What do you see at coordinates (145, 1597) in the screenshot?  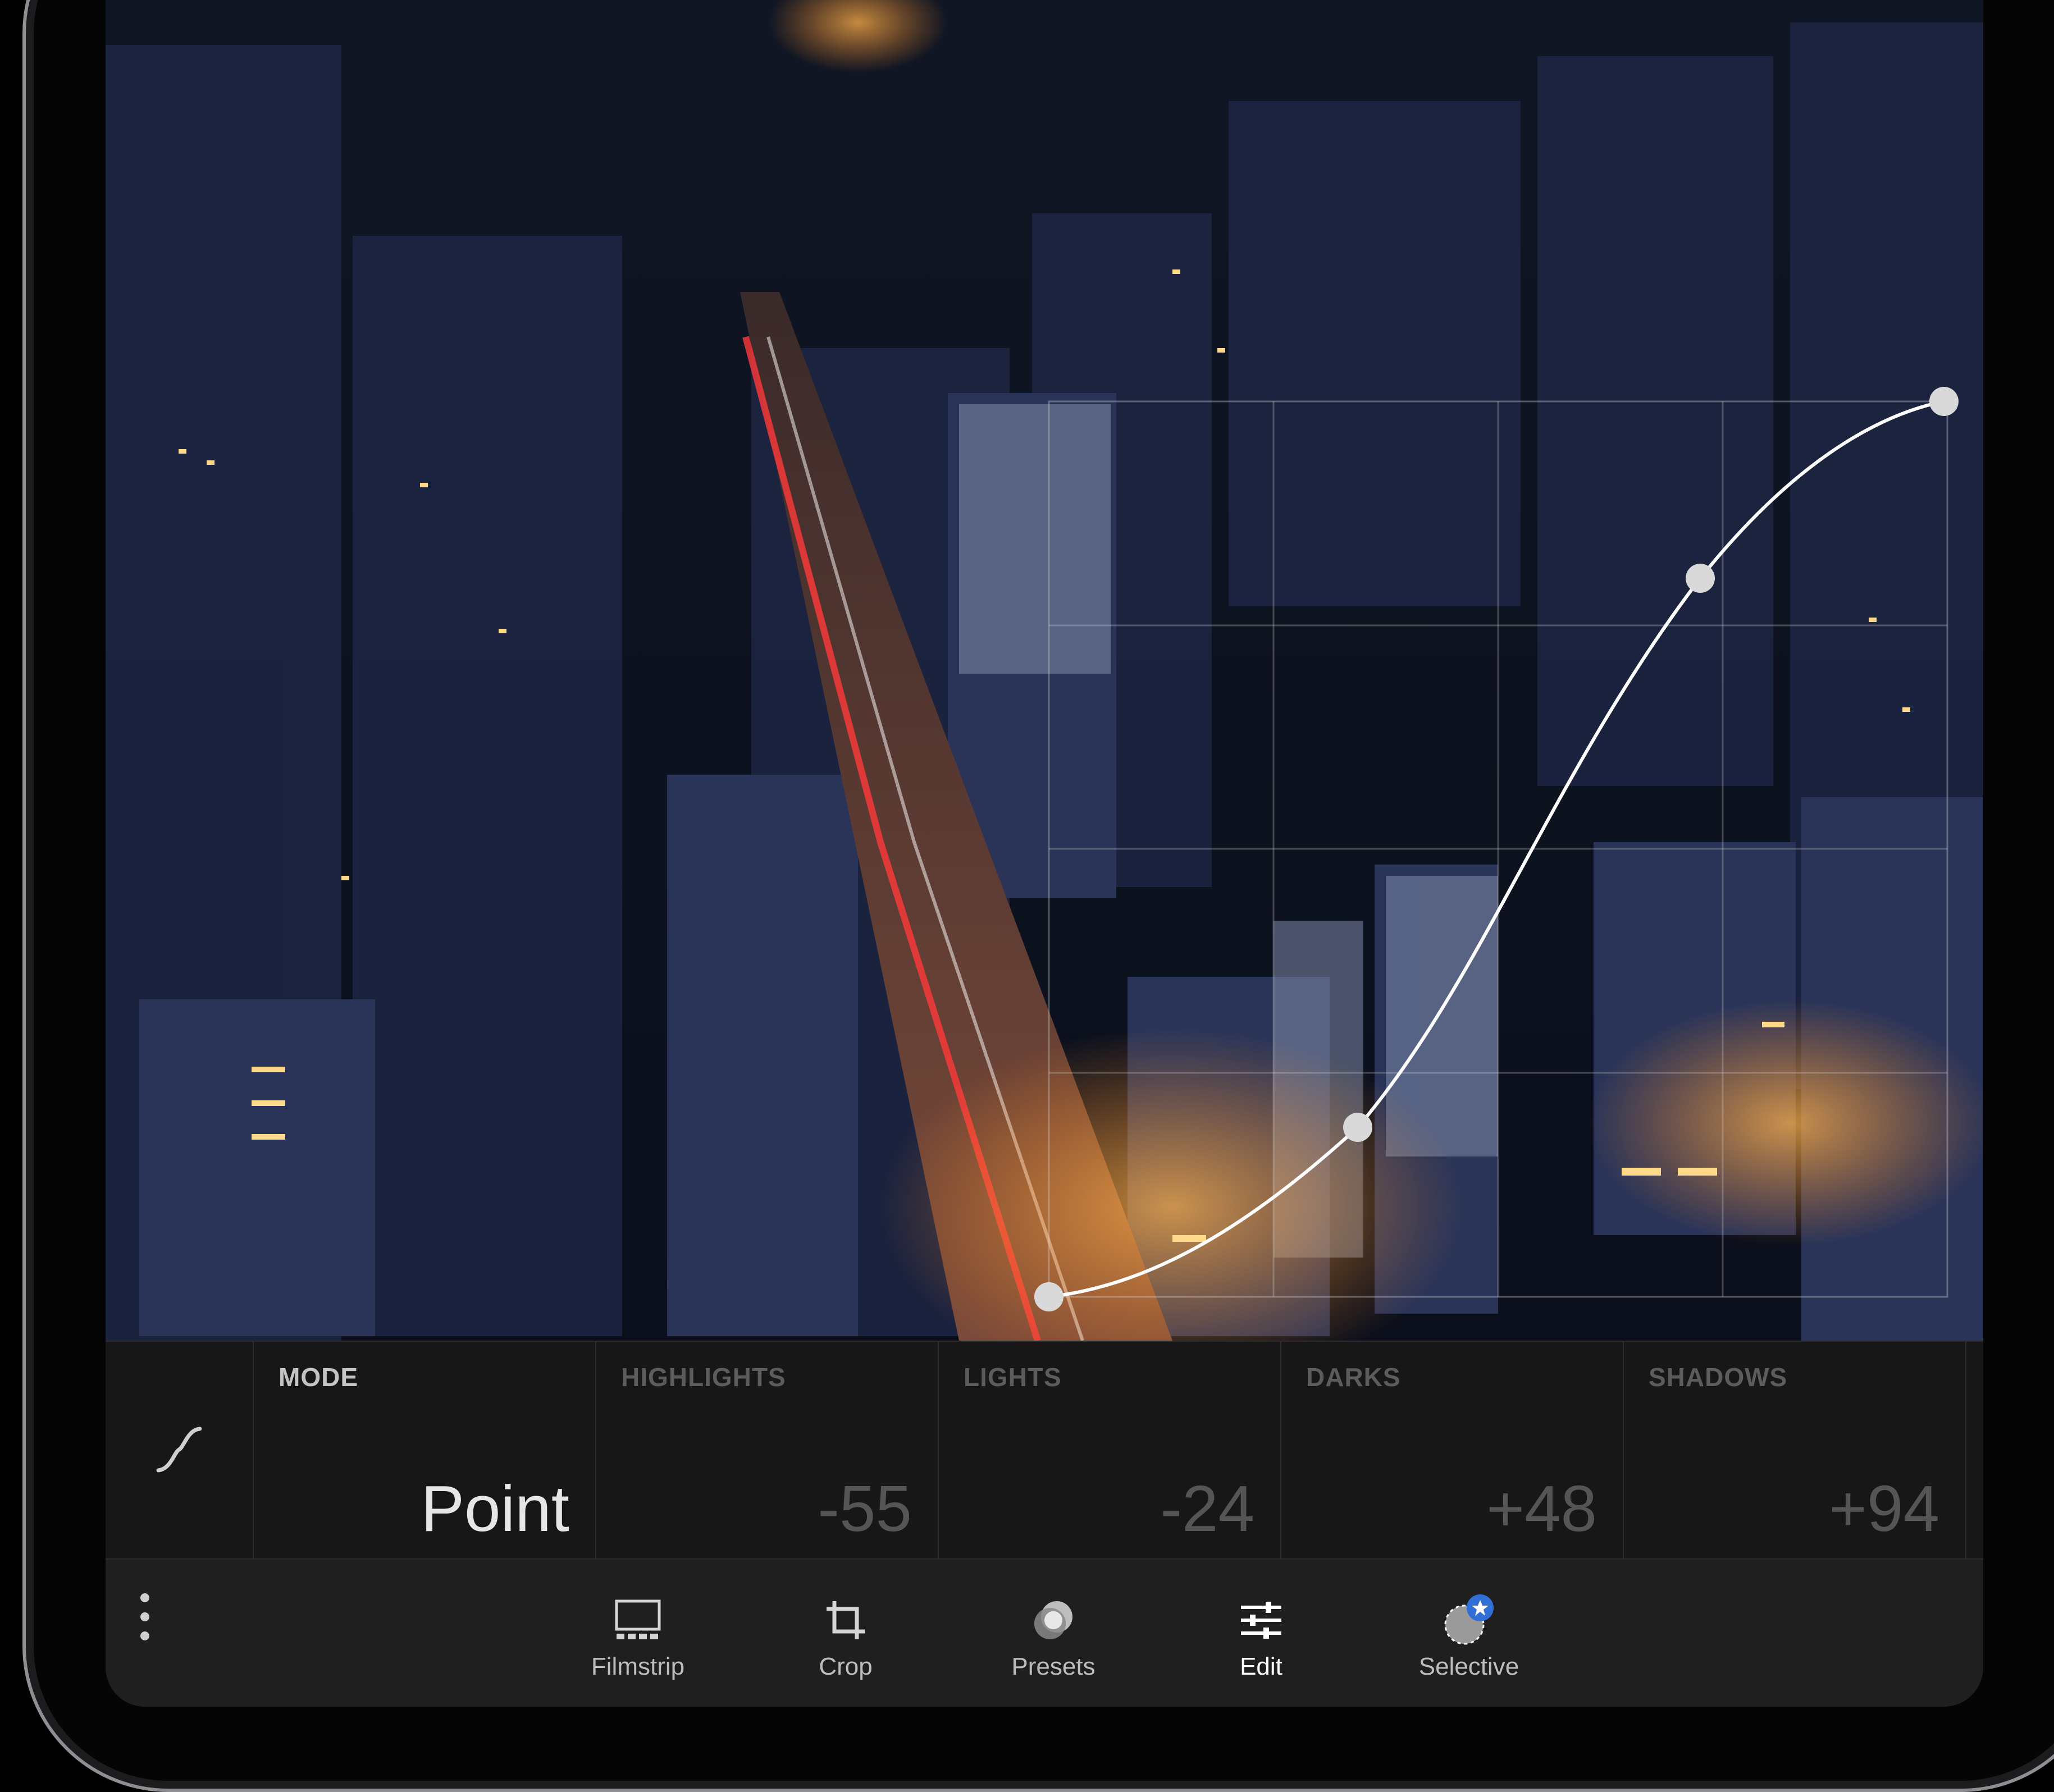 I see `more-vertical-icon` at bounding box center [145, 1597].